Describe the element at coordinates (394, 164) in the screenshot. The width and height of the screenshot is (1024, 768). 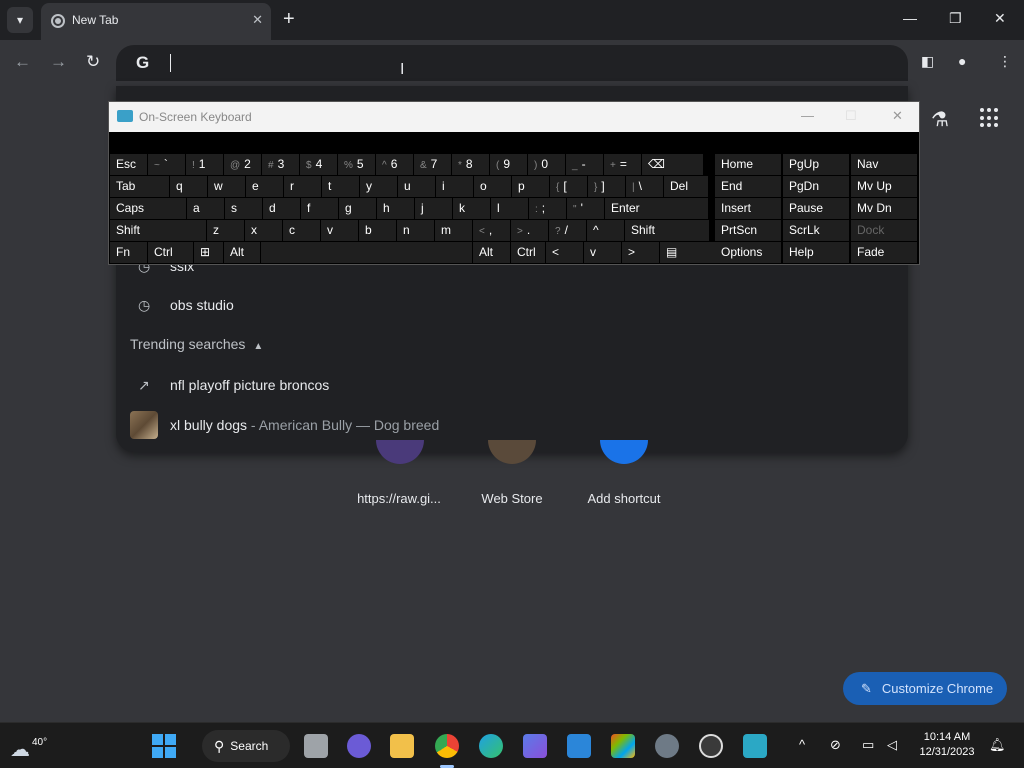
I see `osk-key: ^ 6` at that location.